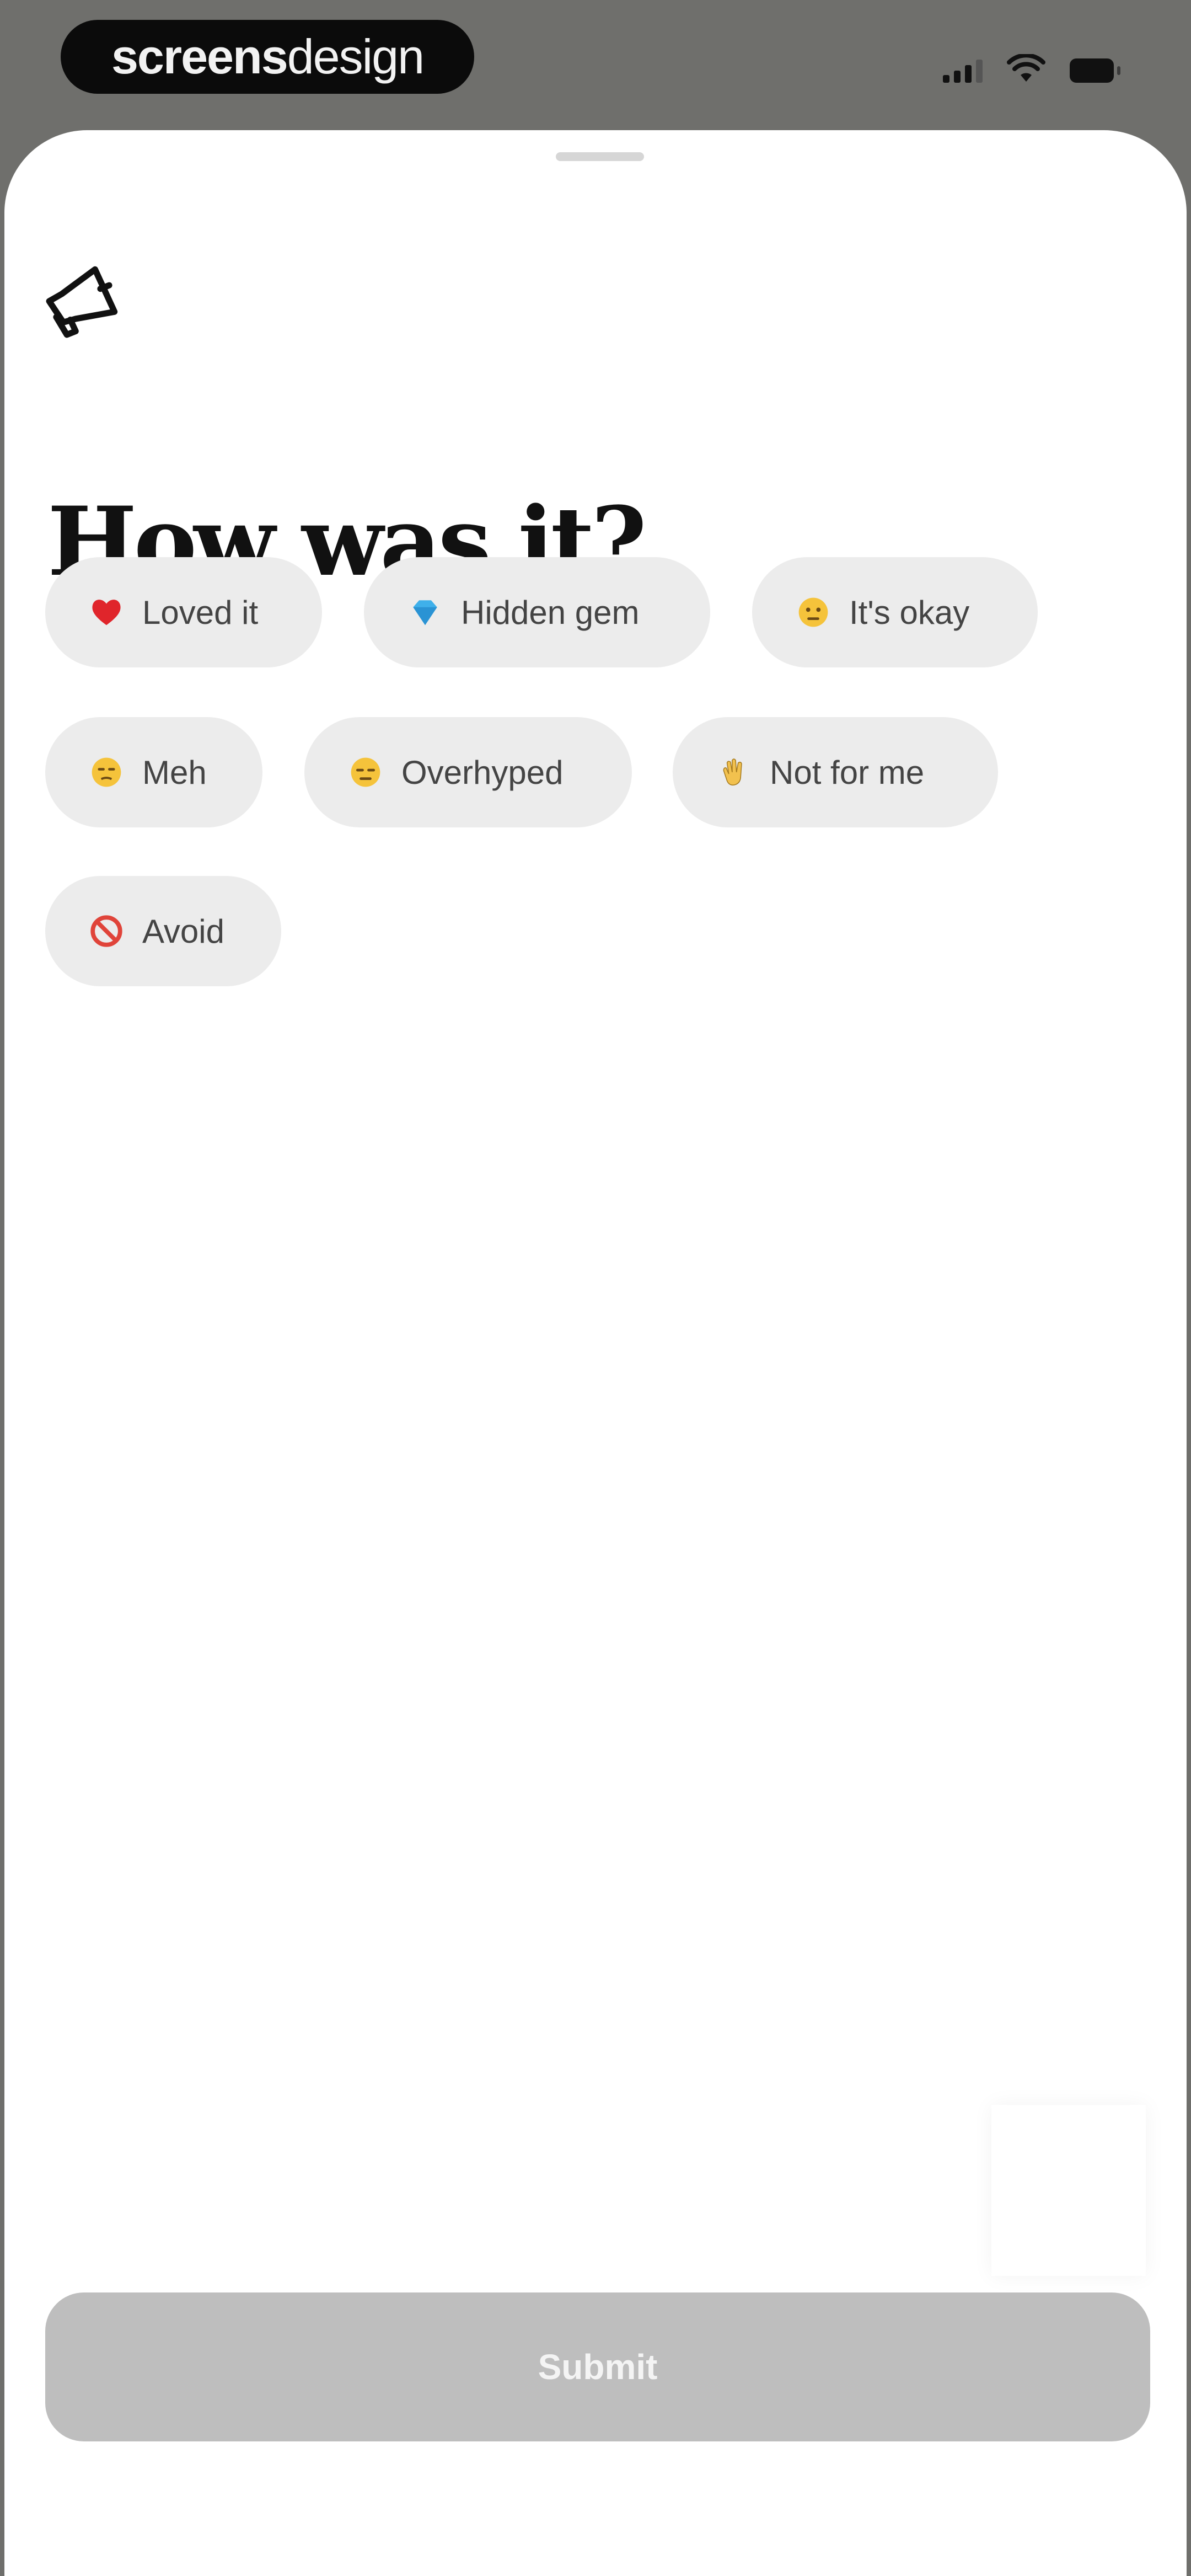 The image size is (1191, 2576). I want to click on status-icons, so click(1031, 66).